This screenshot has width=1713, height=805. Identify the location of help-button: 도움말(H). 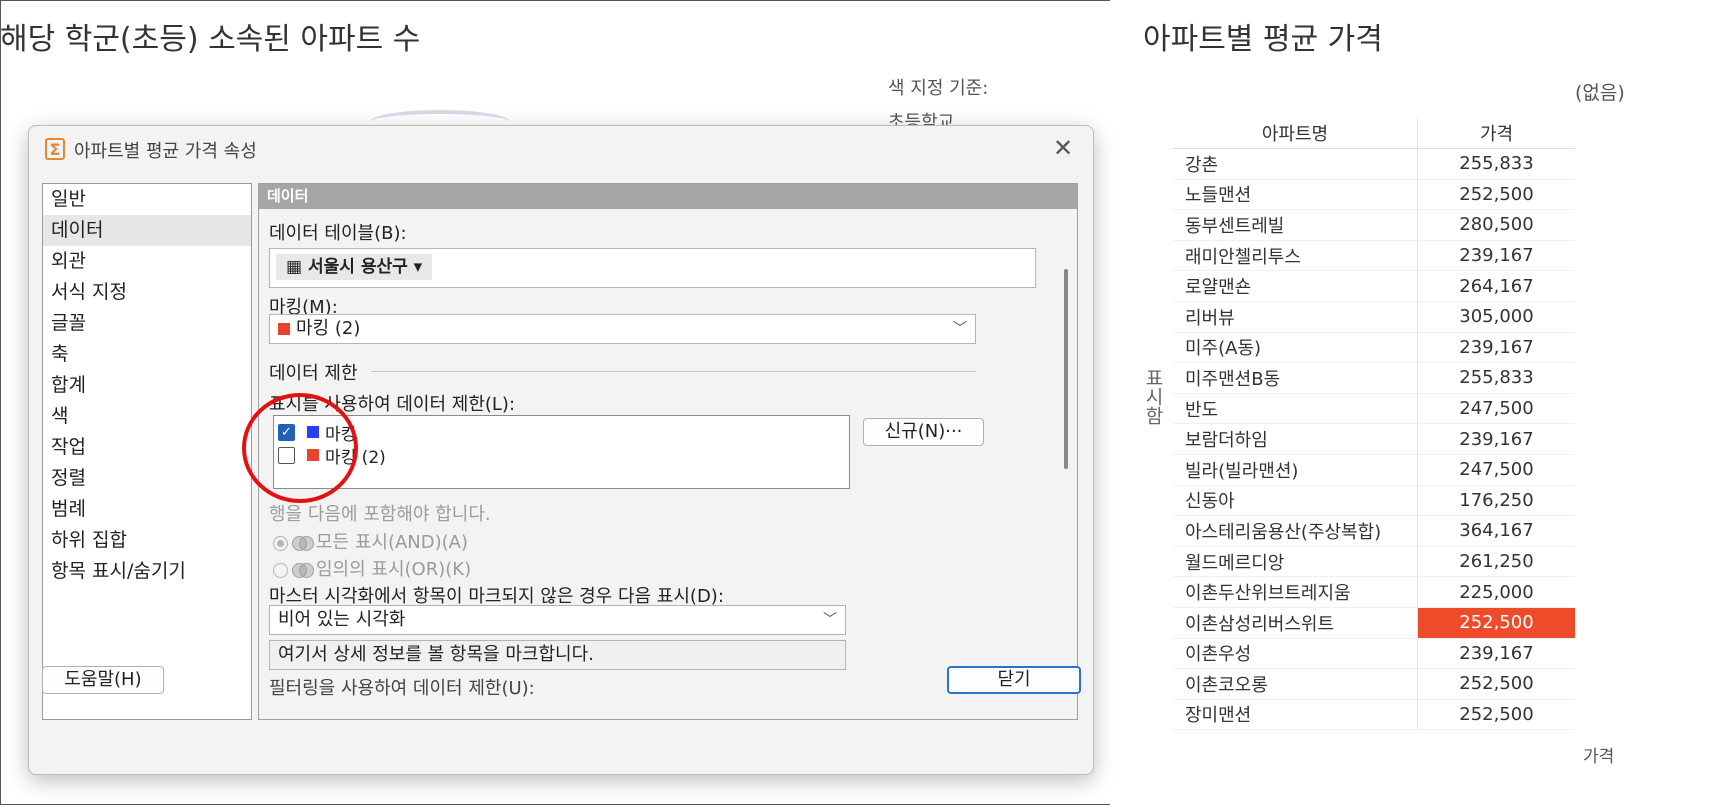
(103, 680).